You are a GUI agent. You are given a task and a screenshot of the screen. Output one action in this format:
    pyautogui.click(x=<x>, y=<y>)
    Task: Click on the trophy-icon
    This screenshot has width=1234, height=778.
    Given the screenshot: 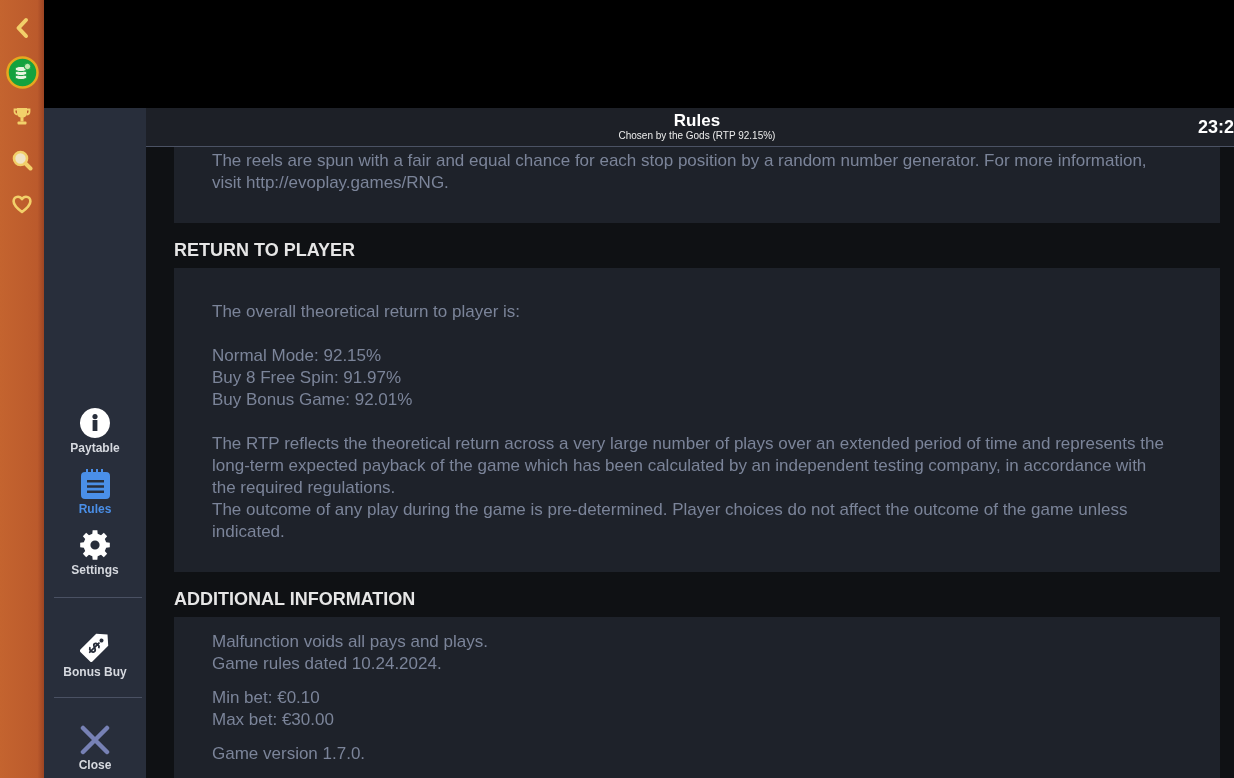 What is the action you would take?
    pyautogui.click(x=22, y=116)
    